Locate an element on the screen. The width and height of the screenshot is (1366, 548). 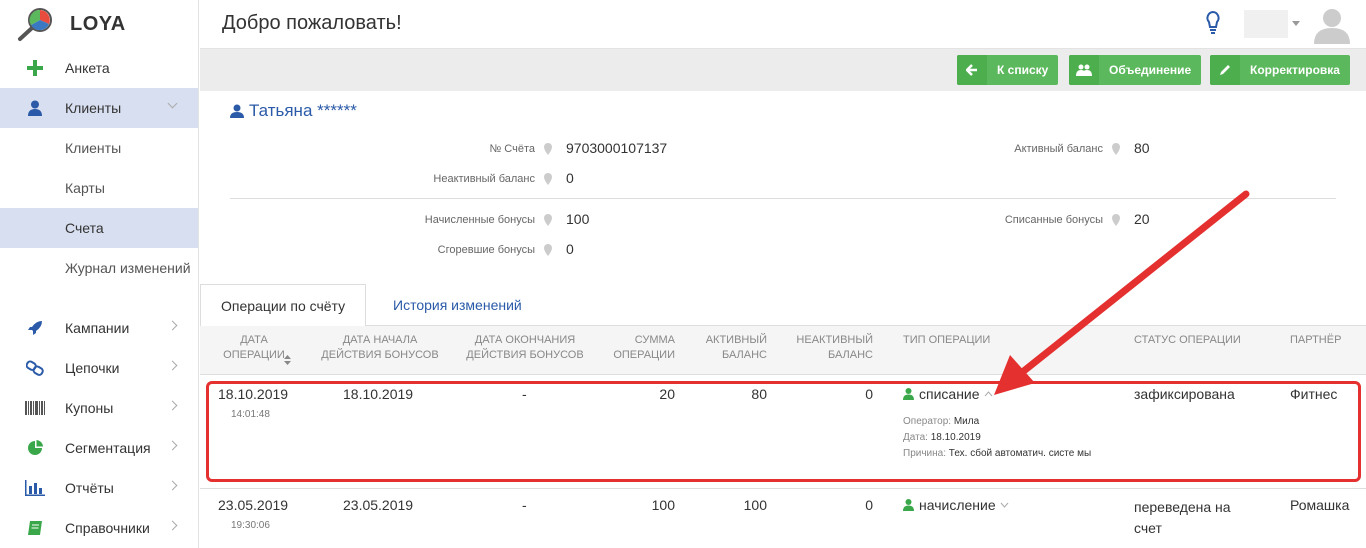
button-label: К списку is located at coordinates (1023, 70).